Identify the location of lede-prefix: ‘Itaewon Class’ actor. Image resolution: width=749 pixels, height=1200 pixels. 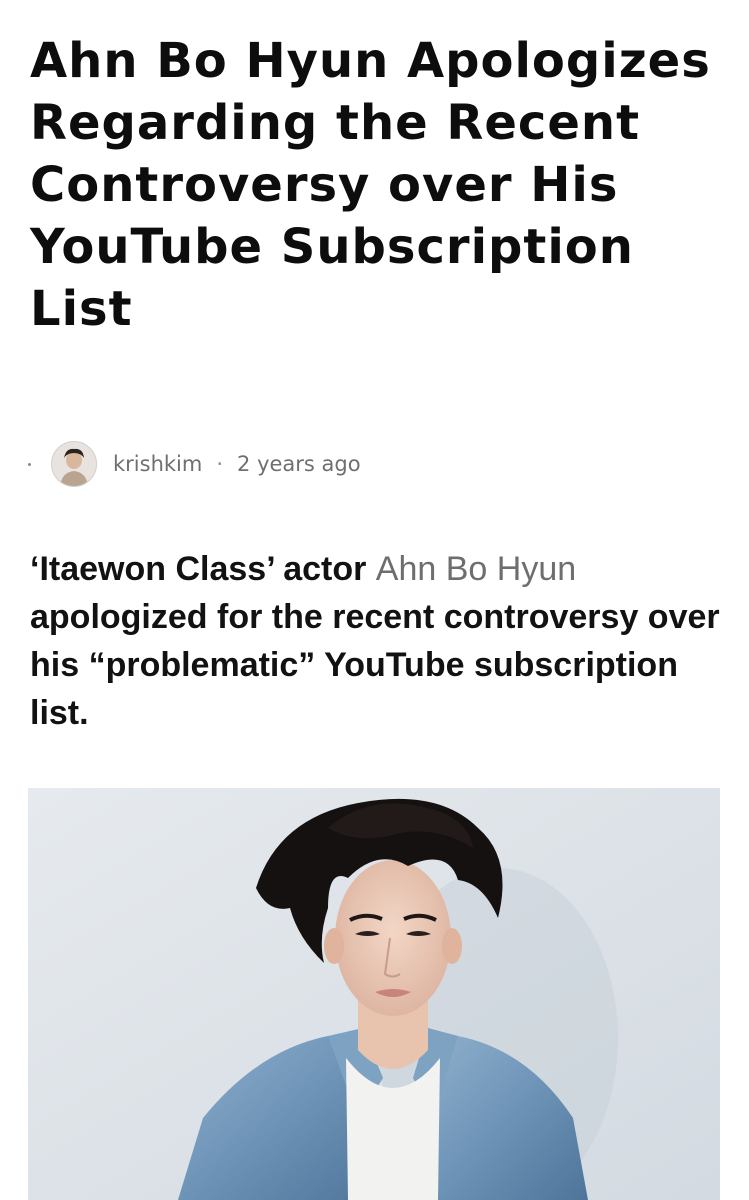
(203, 569).